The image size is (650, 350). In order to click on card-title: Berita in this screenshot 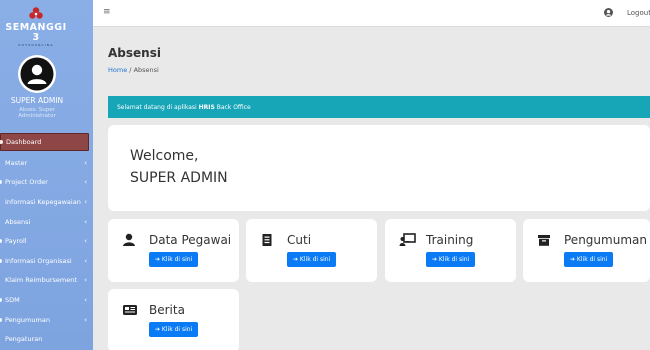, I will do `click(167, 310)`.